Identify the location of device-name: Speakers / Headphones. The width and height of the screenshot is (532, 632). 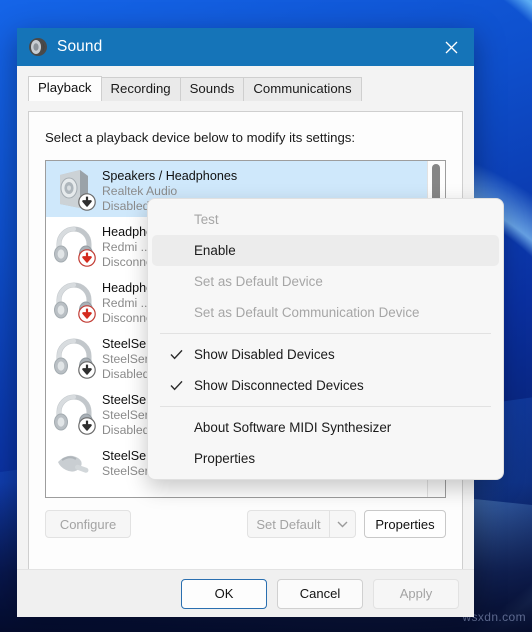
(170, 176).